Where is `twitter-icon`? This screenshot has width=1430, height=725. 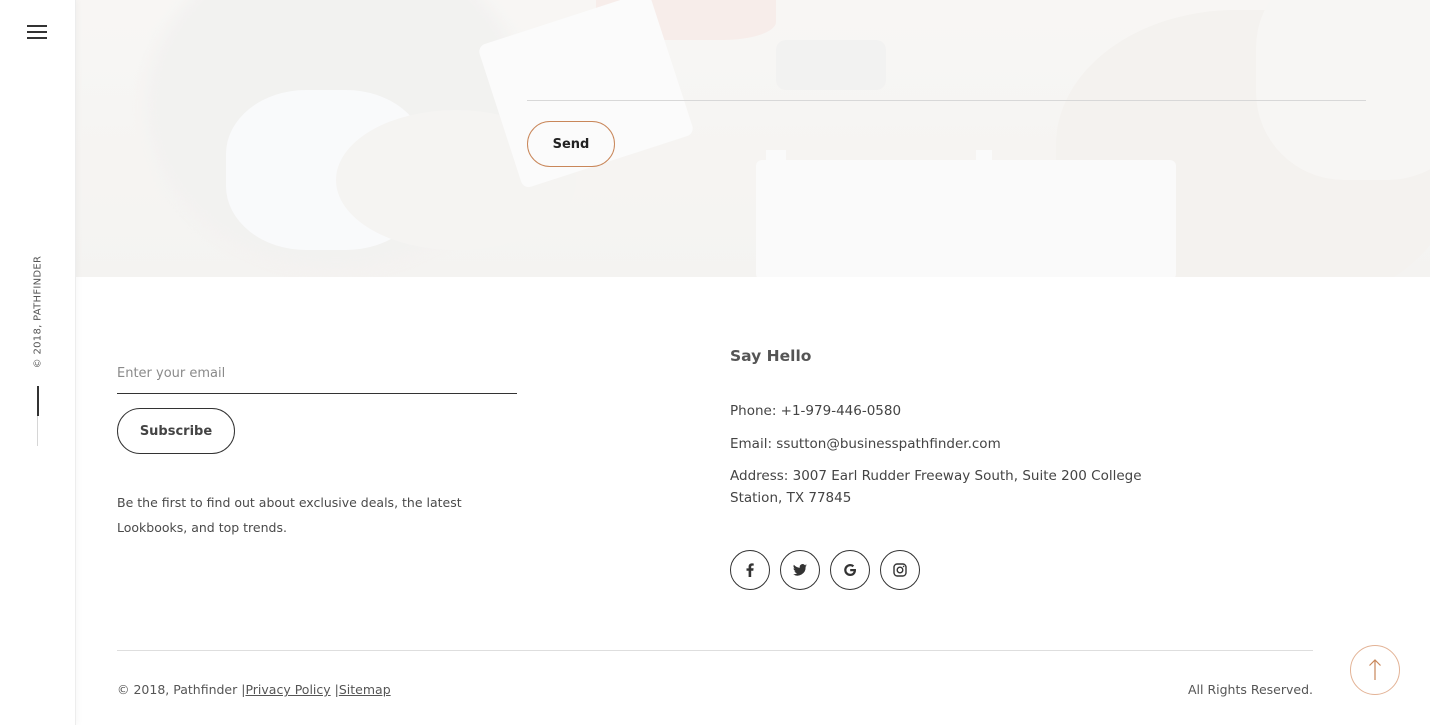 twitter-icon is located at coordinates (800, 570).